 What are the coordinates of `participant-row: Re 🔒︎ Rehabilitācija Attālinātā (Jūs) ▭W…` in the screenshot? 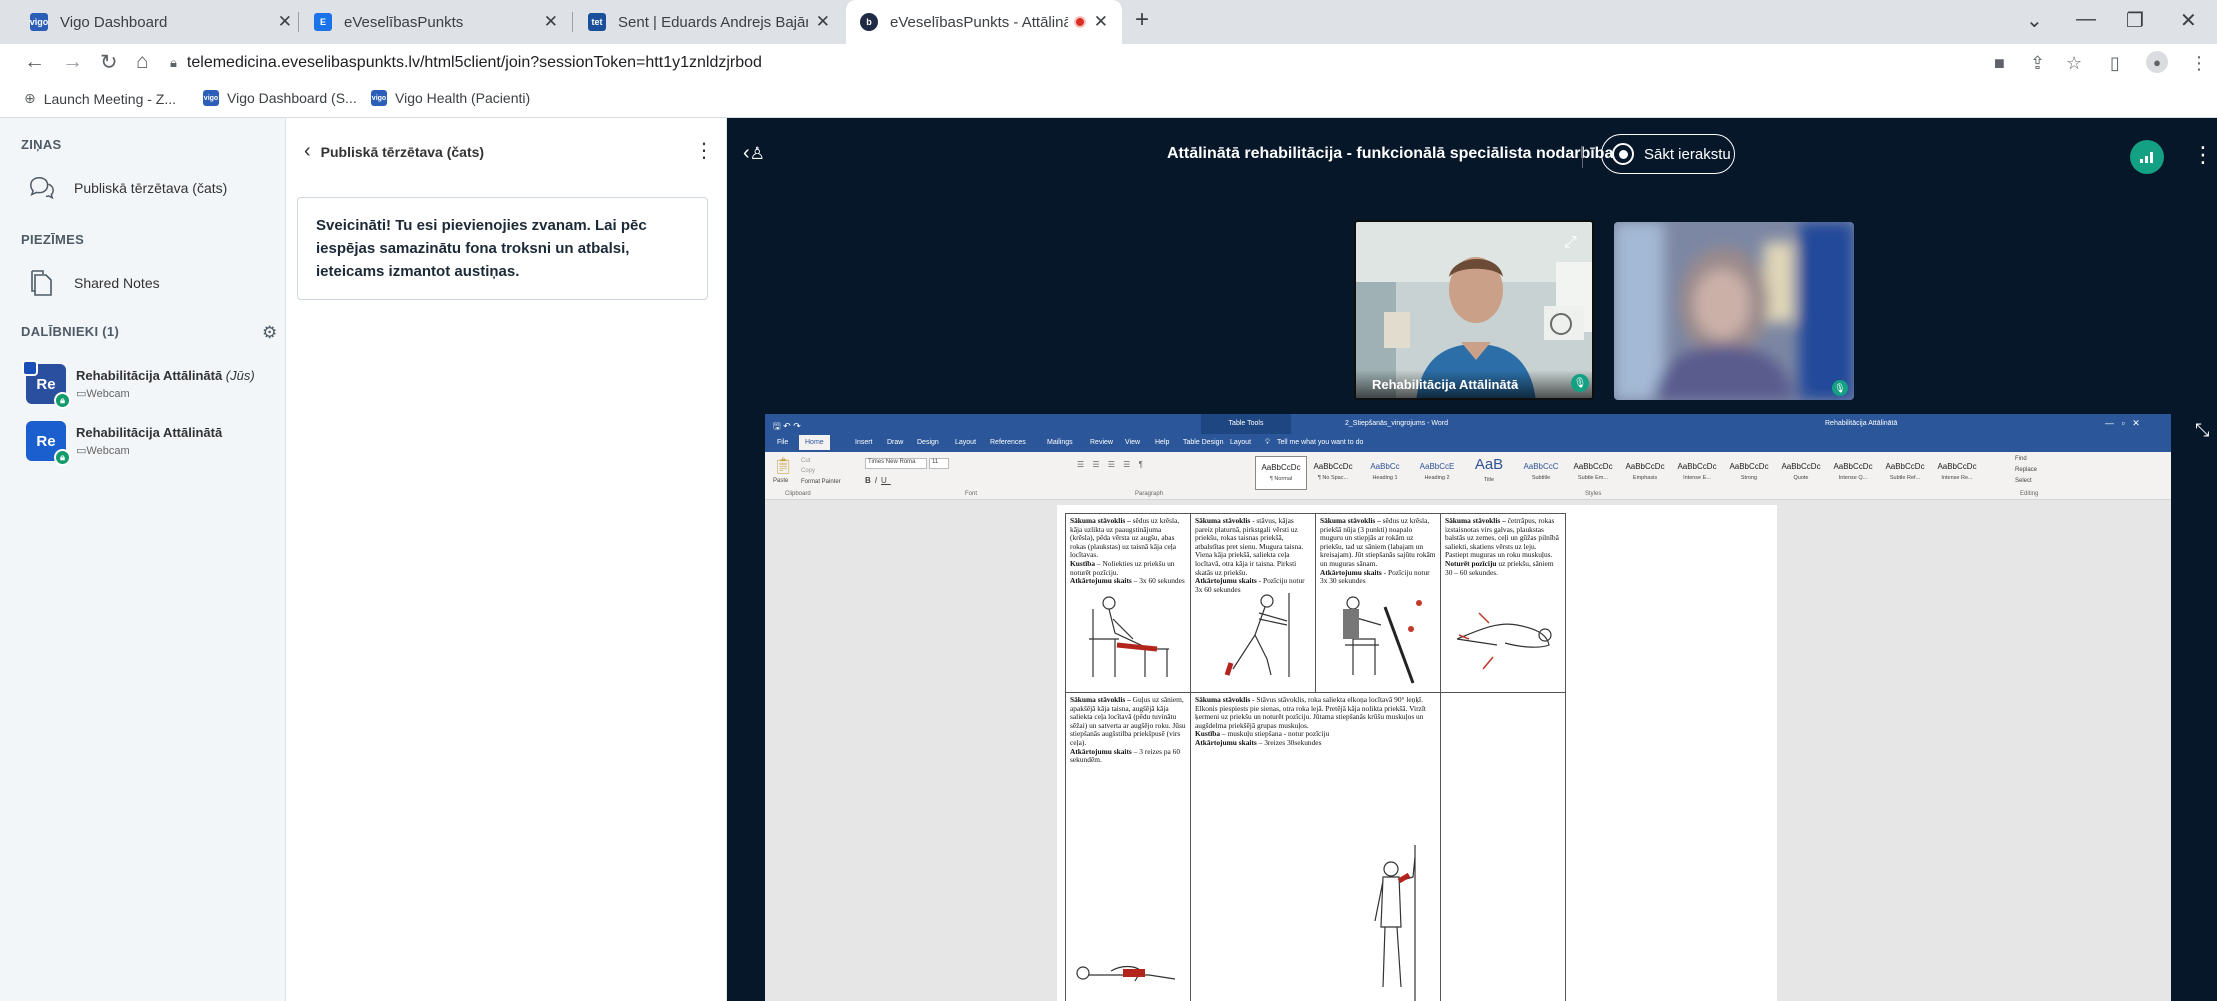 It's located at (138, 384).